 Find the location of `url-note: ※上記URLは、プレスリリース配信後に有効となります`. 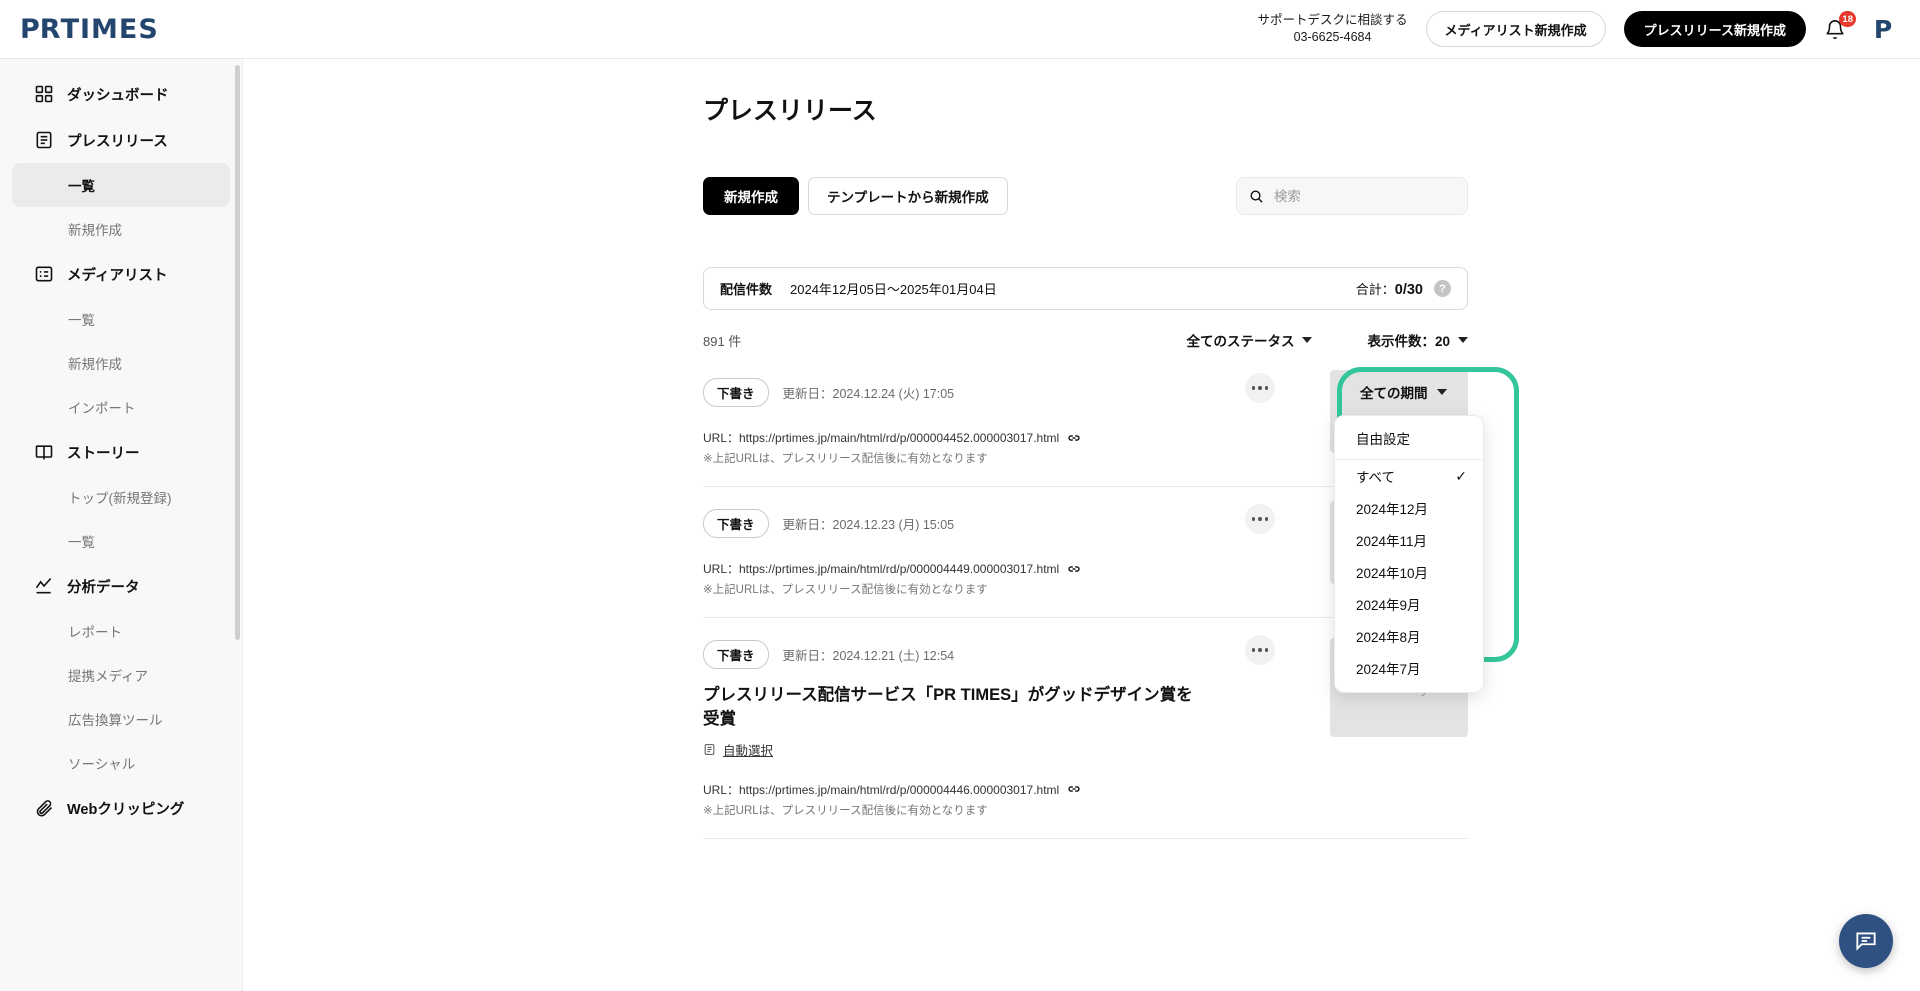

url-note: ※上記URLは、プレスリリース配信後に有効となります is located at coordinates (845, 810).